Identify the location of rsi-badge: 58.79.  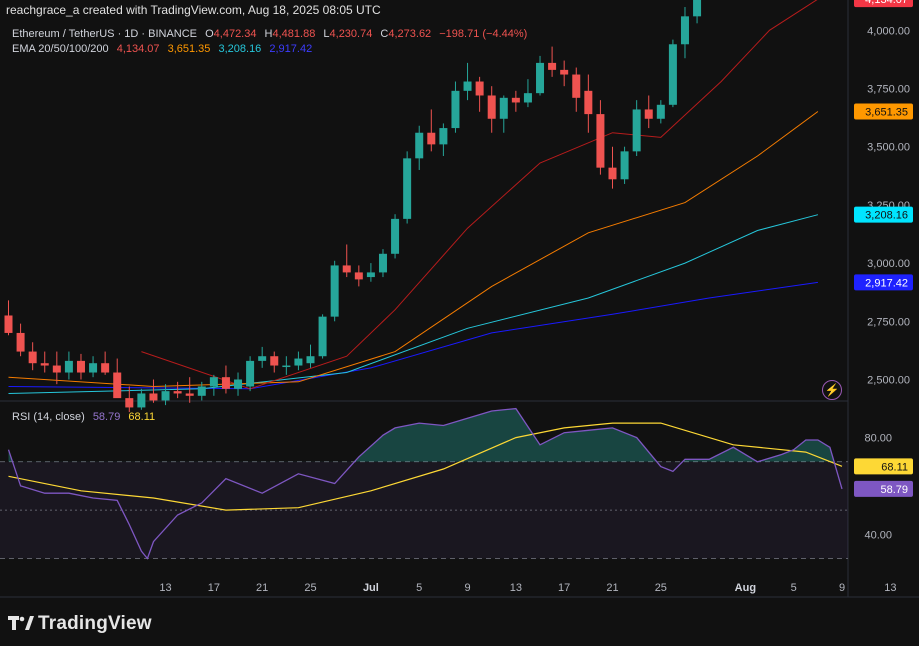
(883, 488).